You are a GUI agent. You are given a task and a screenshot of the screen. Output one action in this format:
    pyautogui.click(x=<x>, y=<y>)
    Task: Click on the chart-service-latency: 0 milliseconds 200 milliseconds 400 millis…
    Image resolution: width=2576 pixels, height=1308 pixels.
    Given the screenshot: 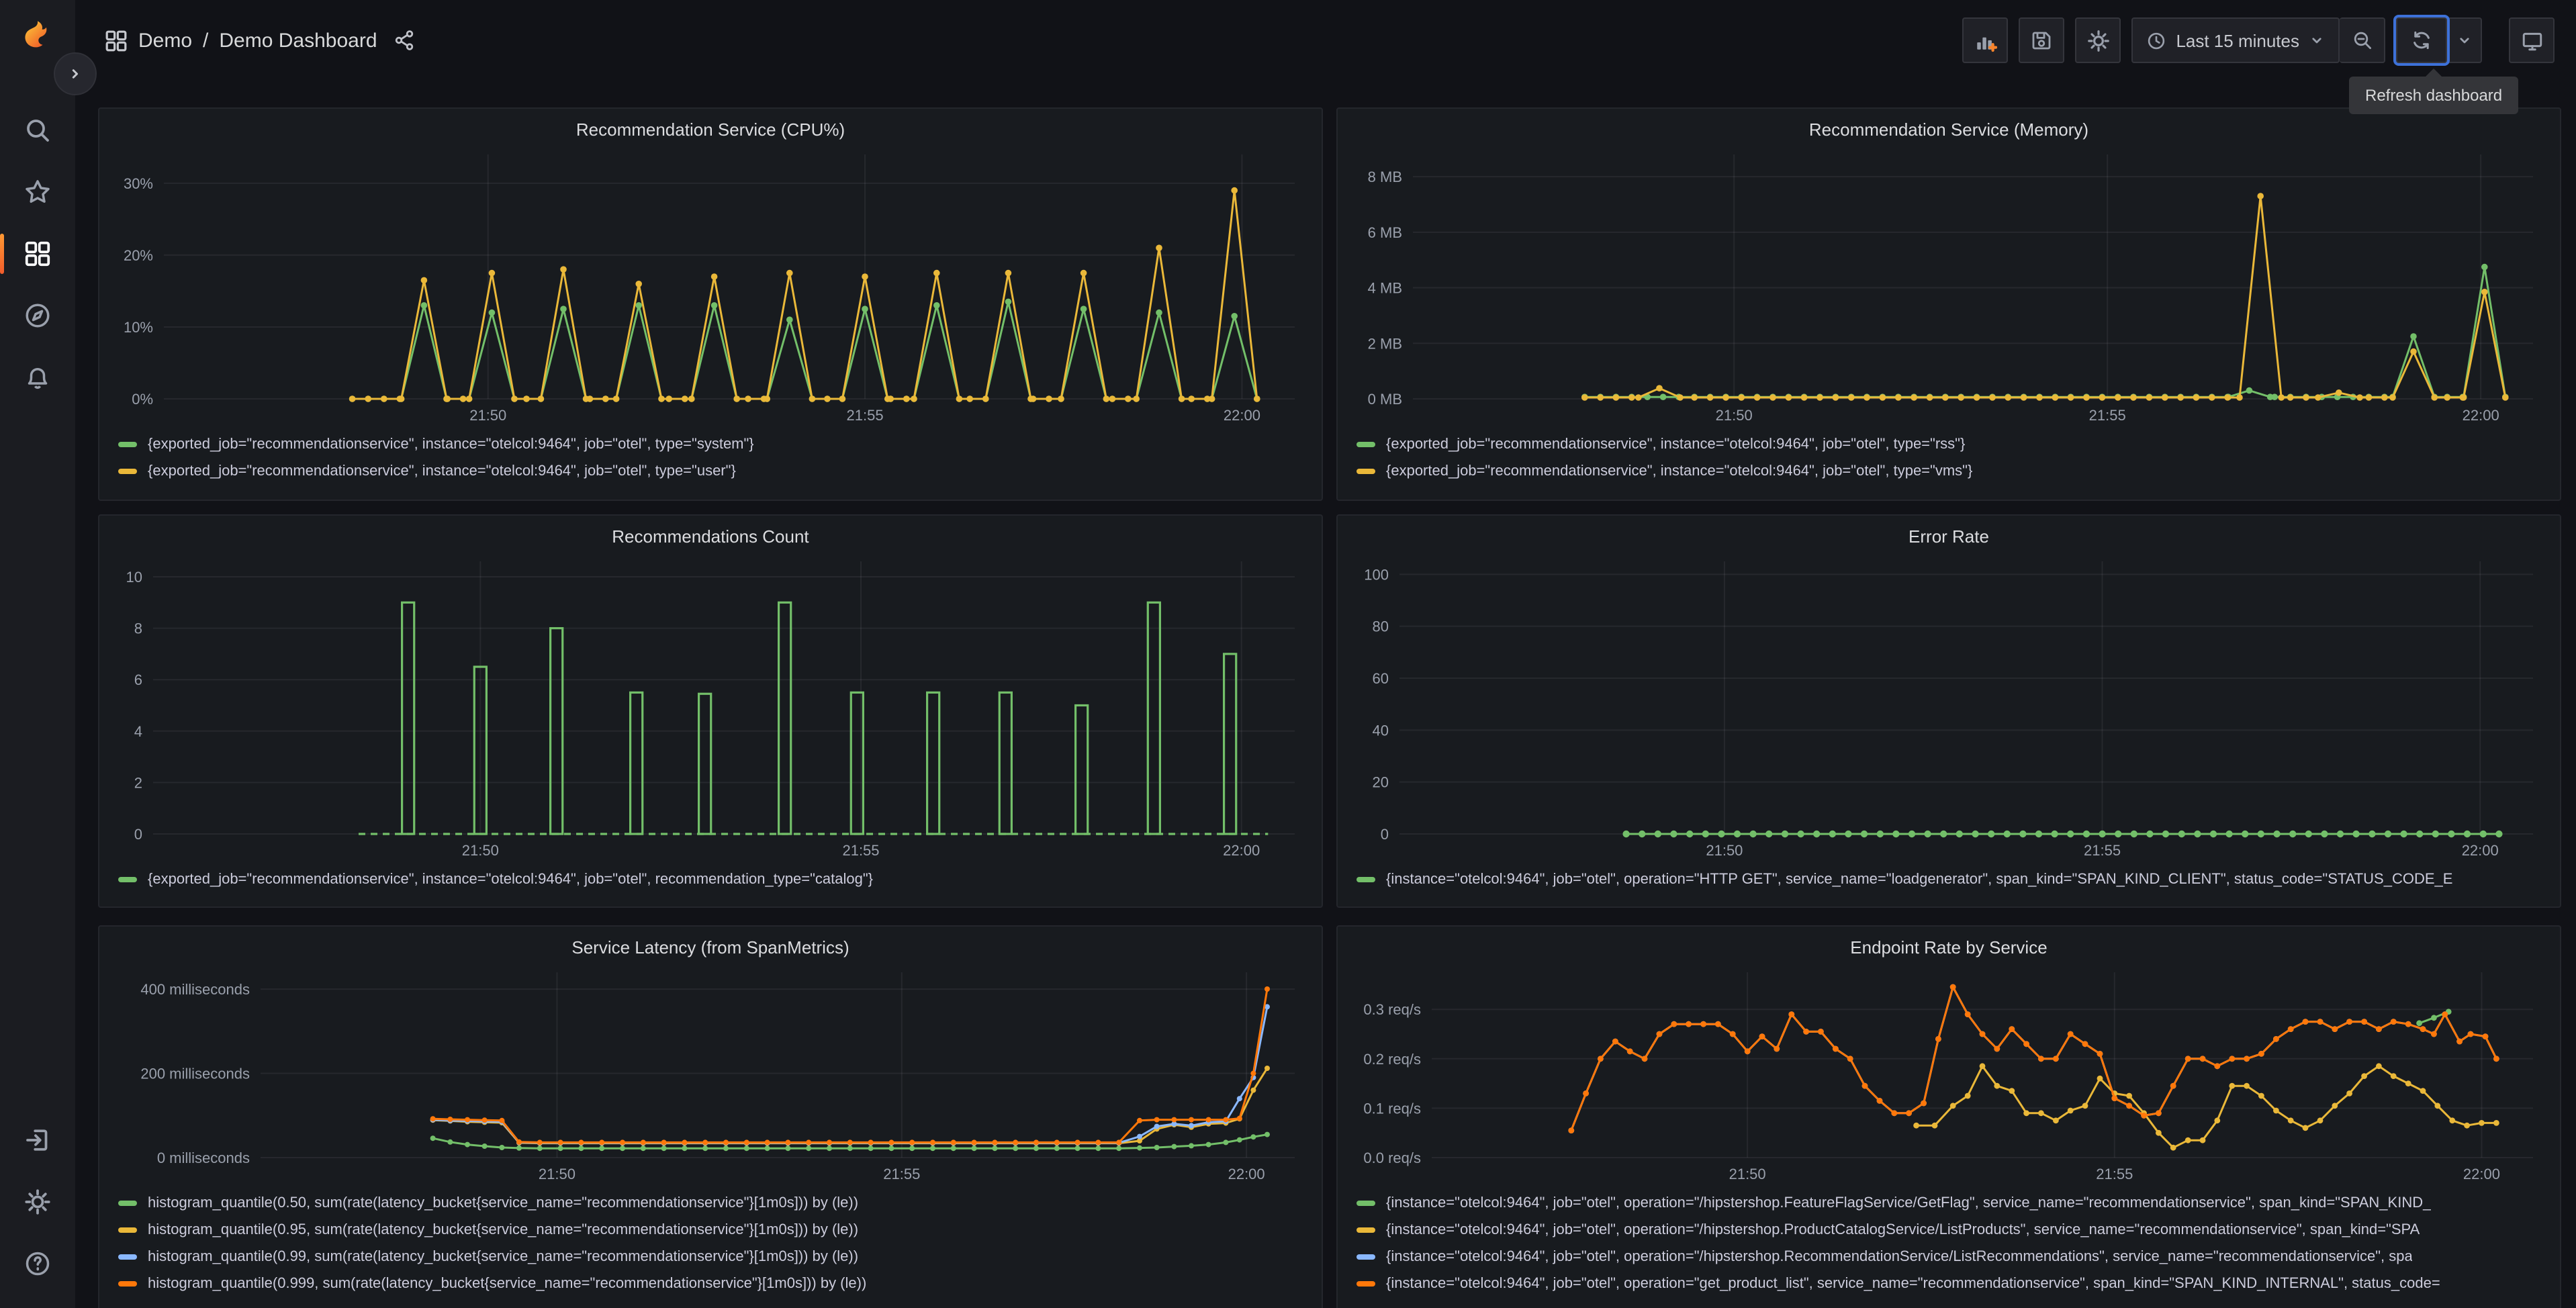 What is the action you would take?
    pyautogui.click(x=710, y=1074)
    